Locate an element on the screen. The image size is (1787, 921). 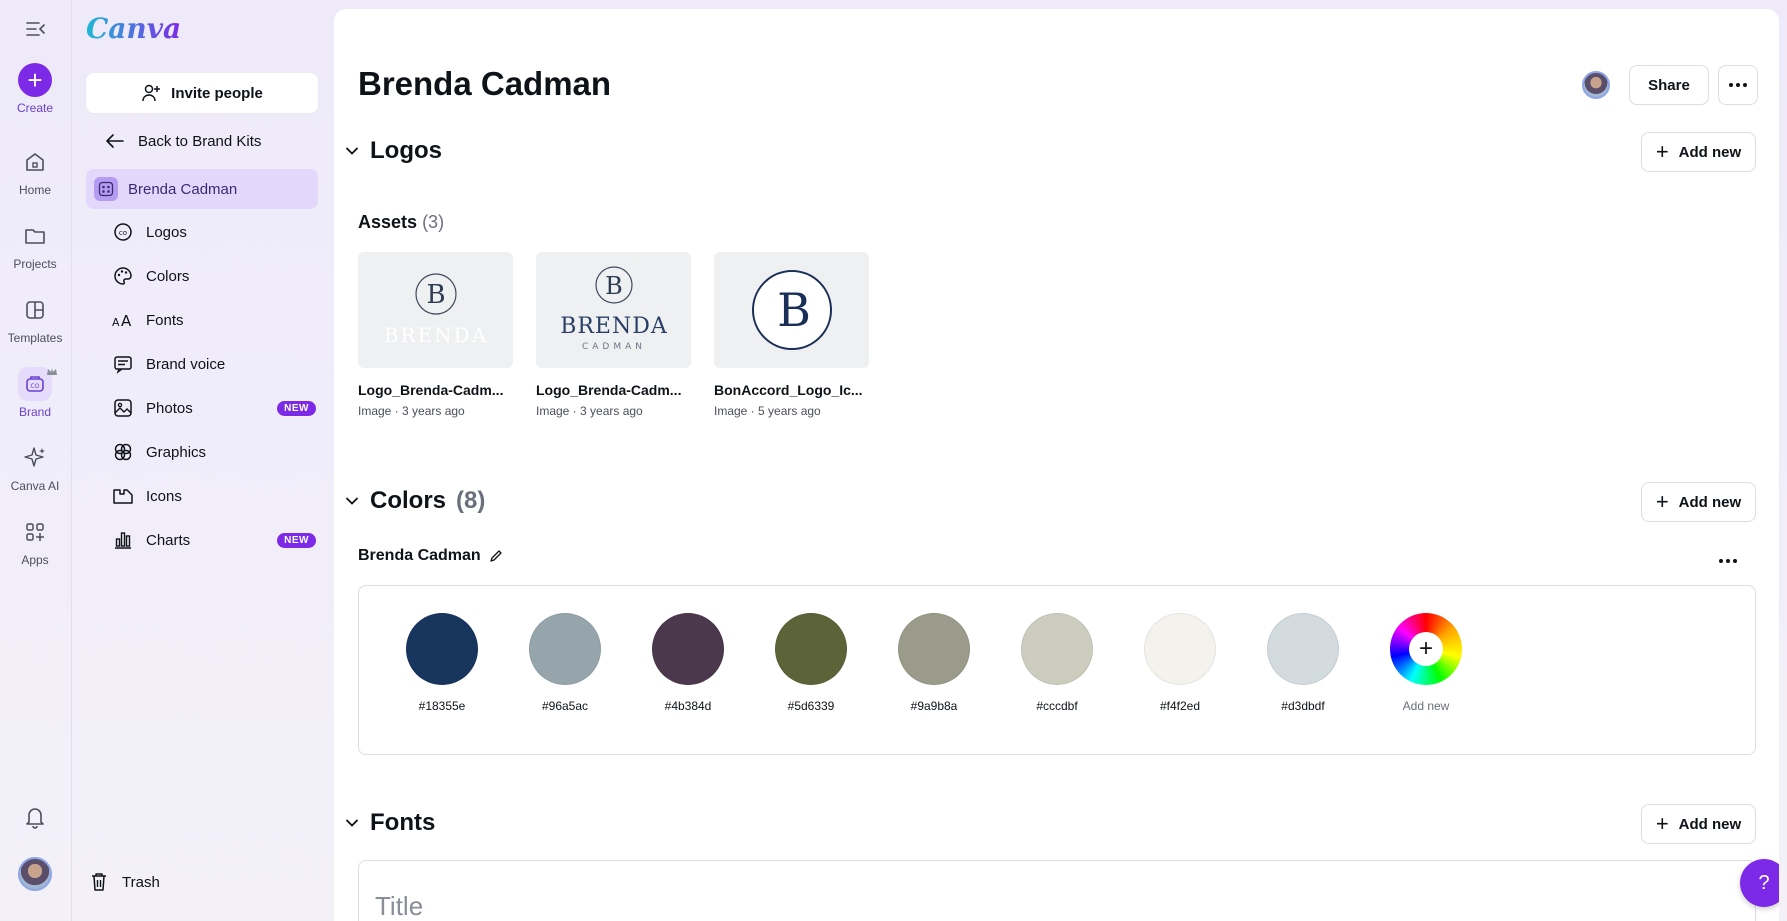
section-title: Logos is located at coordinates (406, 150).